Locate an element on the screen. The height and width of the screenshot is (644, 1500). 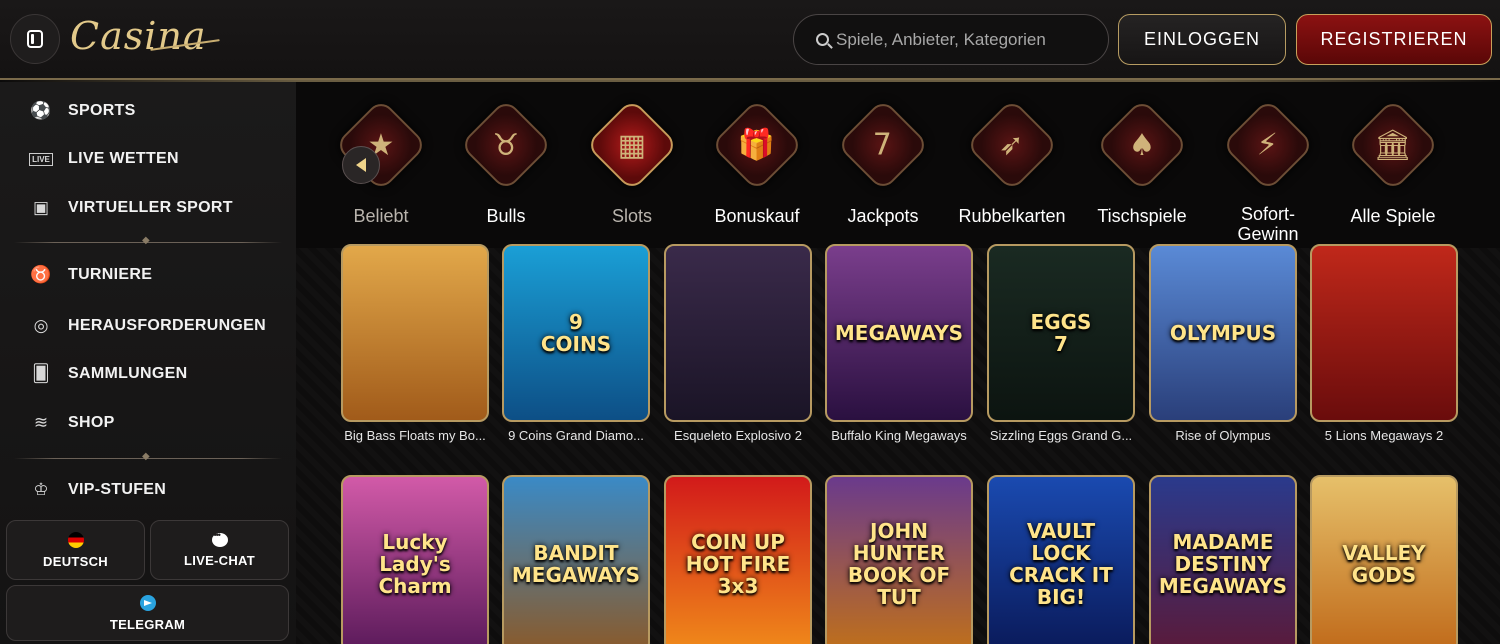
rocket-icon: ➶ is located at coordinates (1012, 145).